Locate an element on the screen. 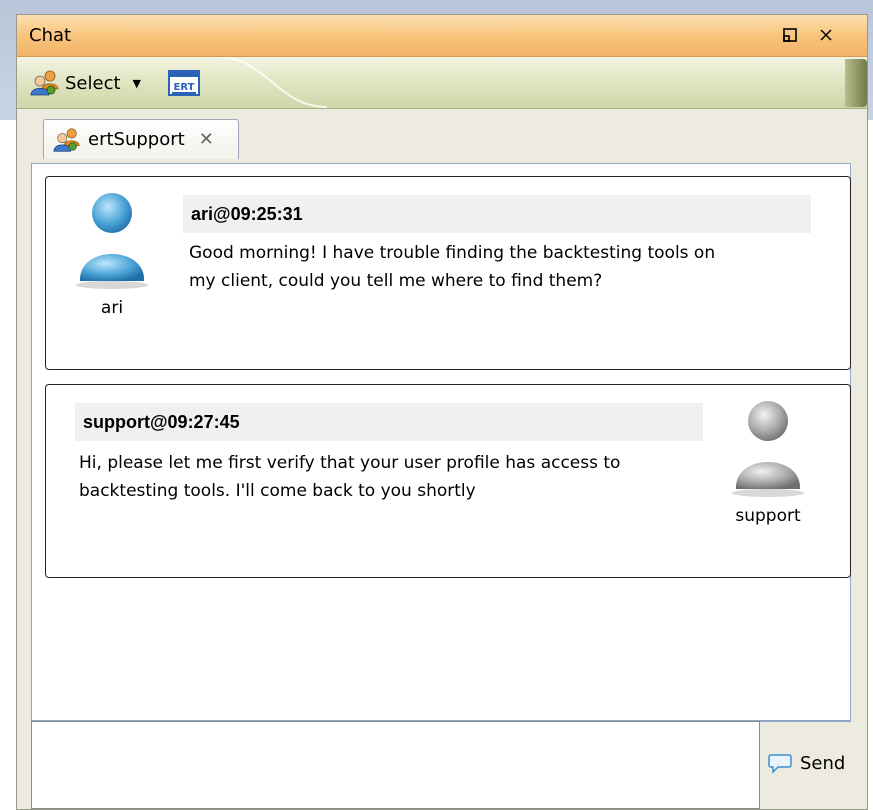 Image resolution: width=873 pixels, height=810 pixels. avatar: support is located at coordinates (768, 461).